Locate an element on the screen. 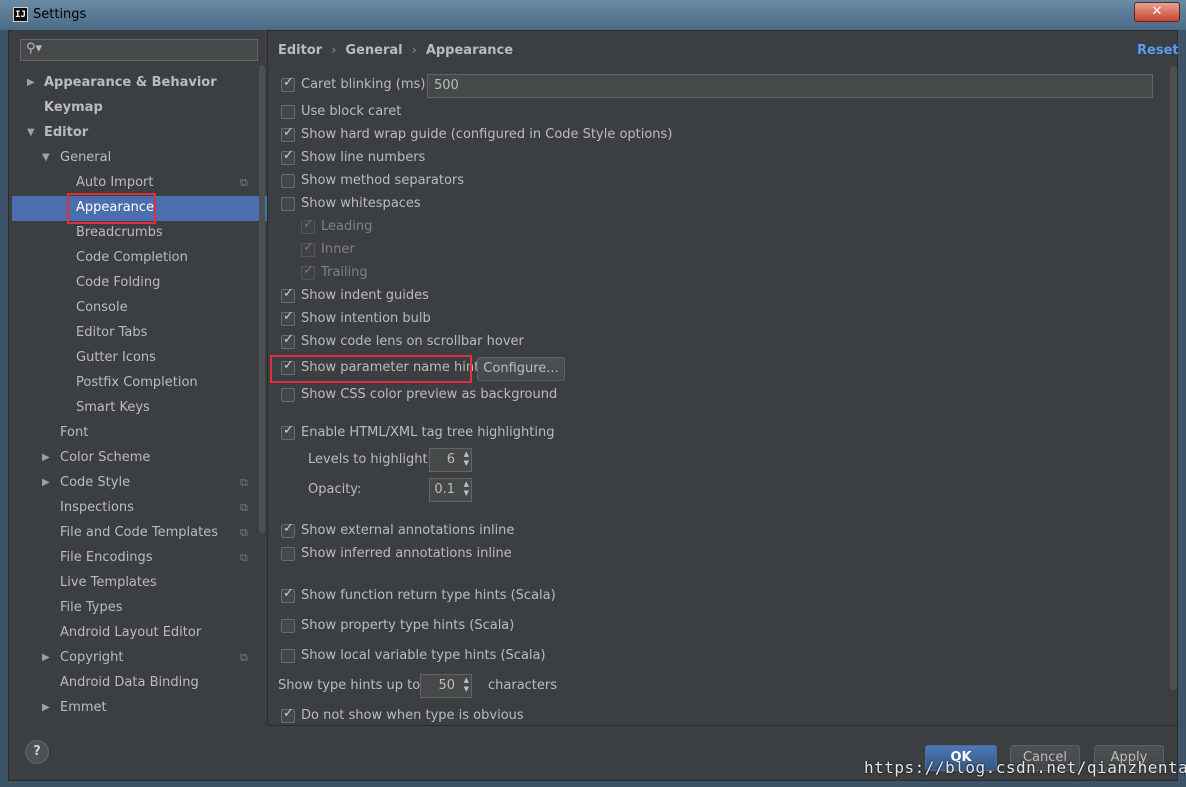 The image size is (1186, 787). leading-label: Leading is located at coordinates (347, 226).